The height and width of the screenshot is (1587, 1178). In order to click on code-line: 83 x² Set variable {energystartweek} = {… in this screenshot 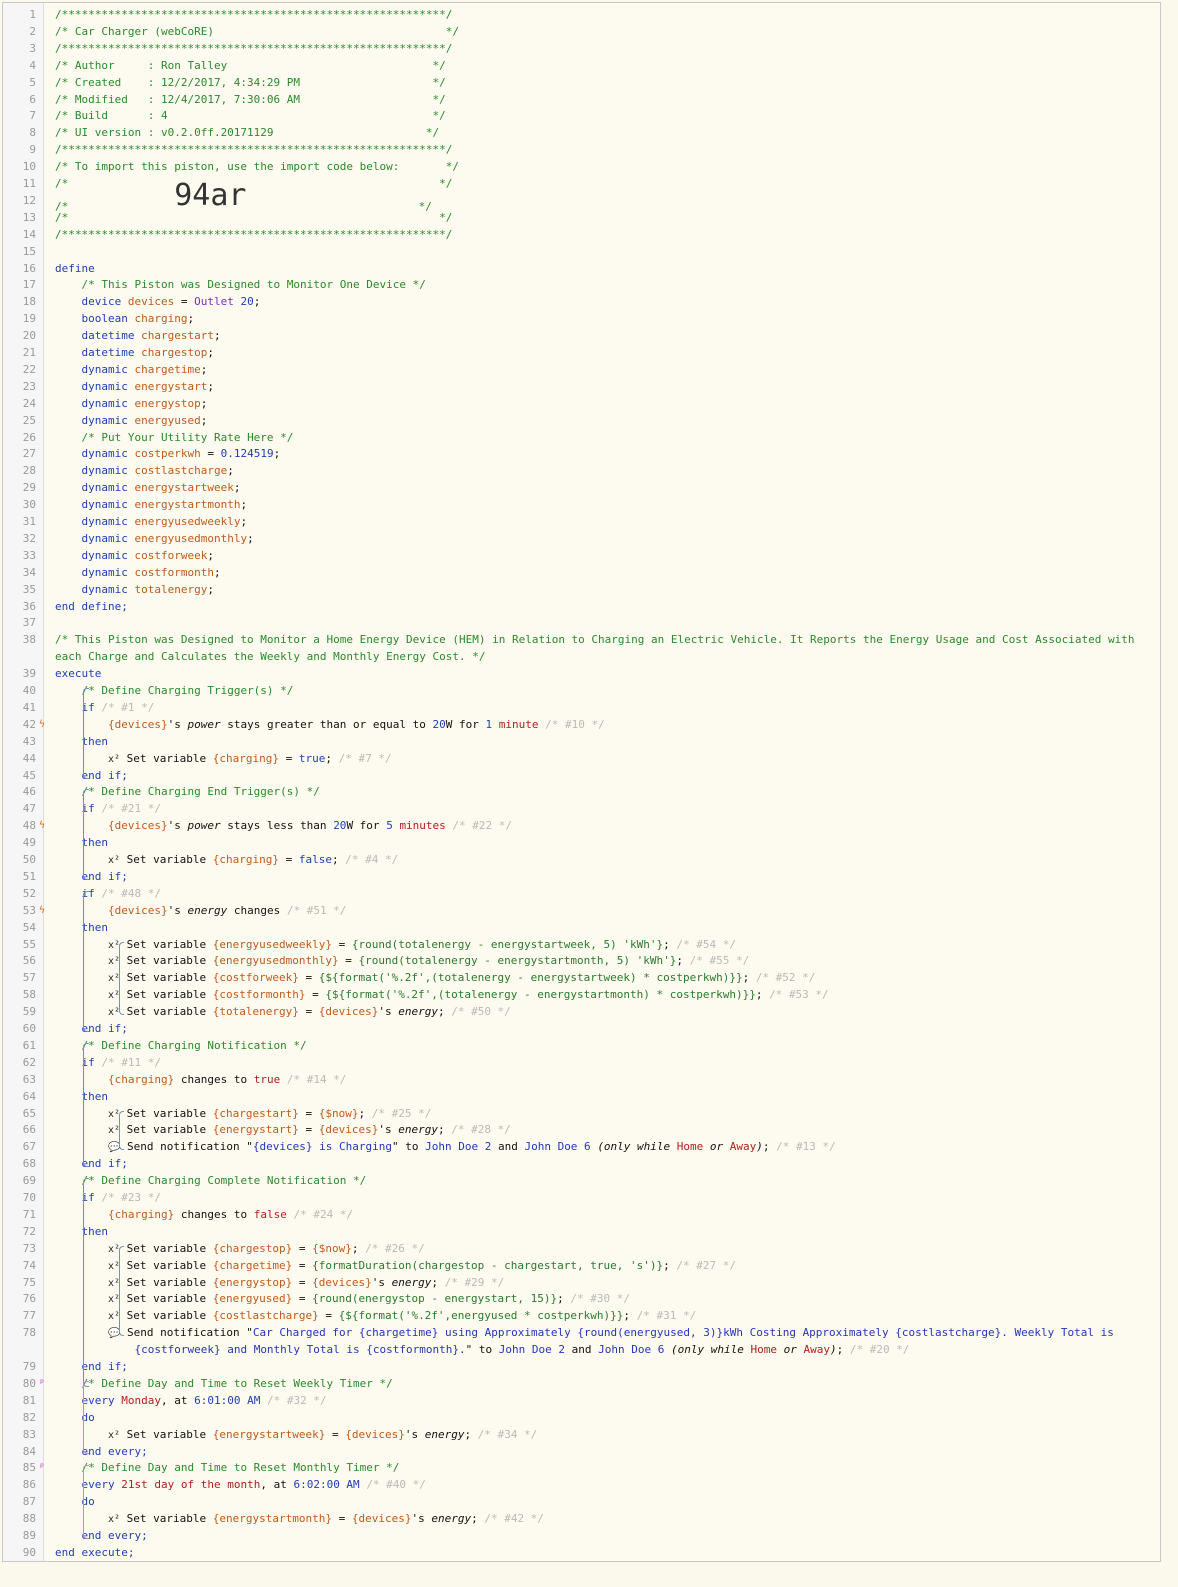, I will do `click(581, 1434)`.